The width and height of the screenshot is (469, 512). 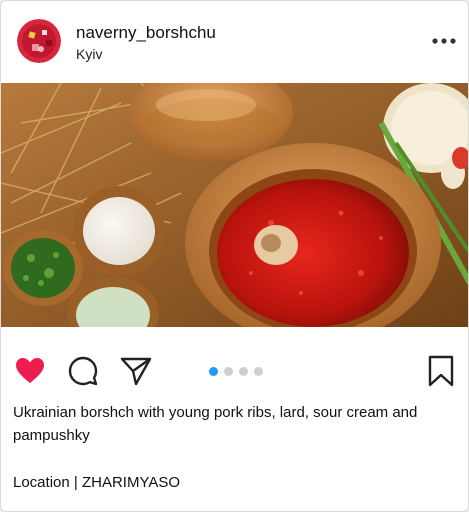 I want to click on comment-bubble-icon, so click(x=83, y=371).